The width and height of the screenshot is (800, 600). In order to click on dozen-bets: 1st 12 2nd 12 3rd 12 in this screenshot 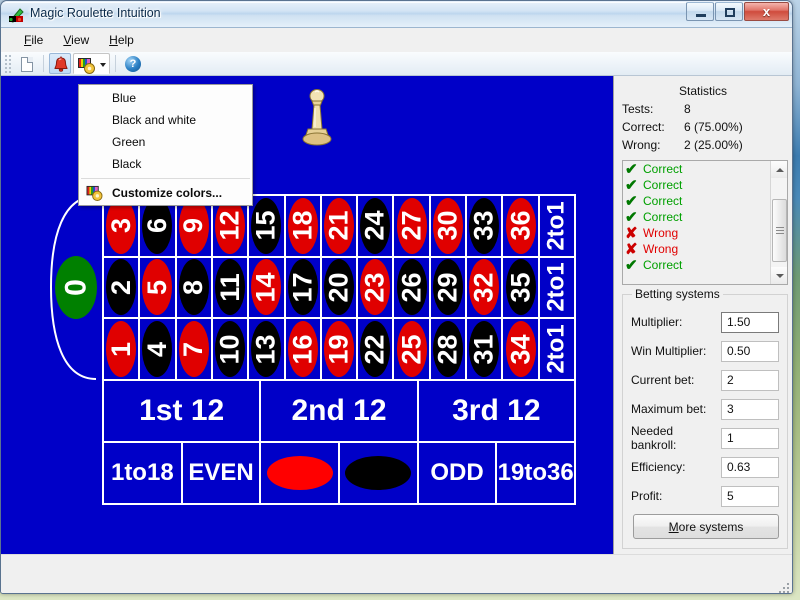, I will do `click(339, 412)`.